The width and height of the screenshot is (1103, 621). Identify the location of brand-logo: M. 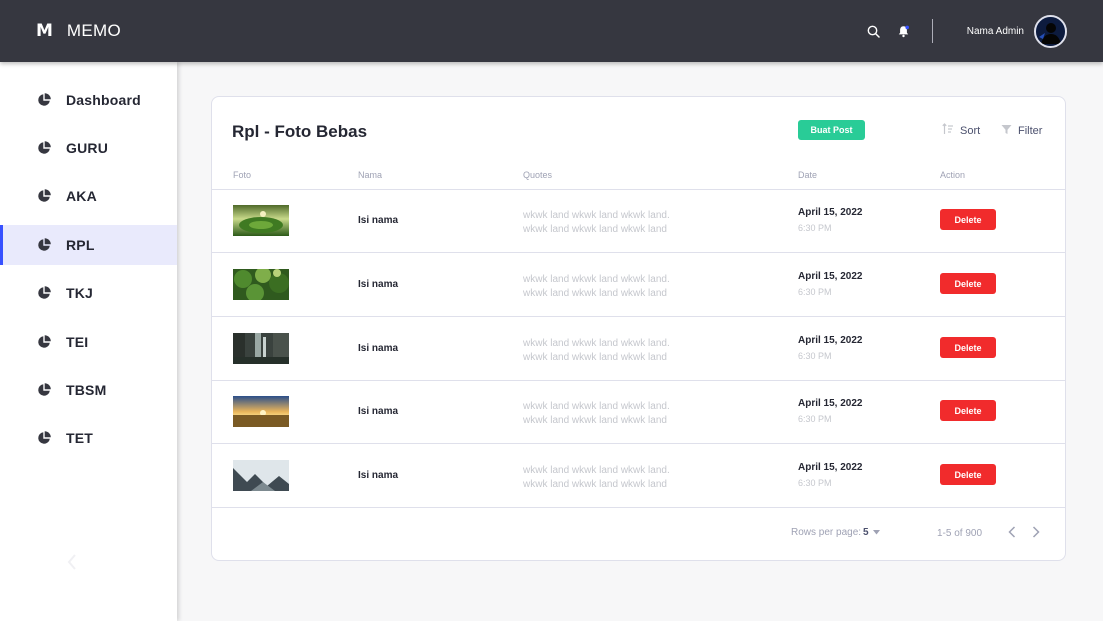
(44, 31).